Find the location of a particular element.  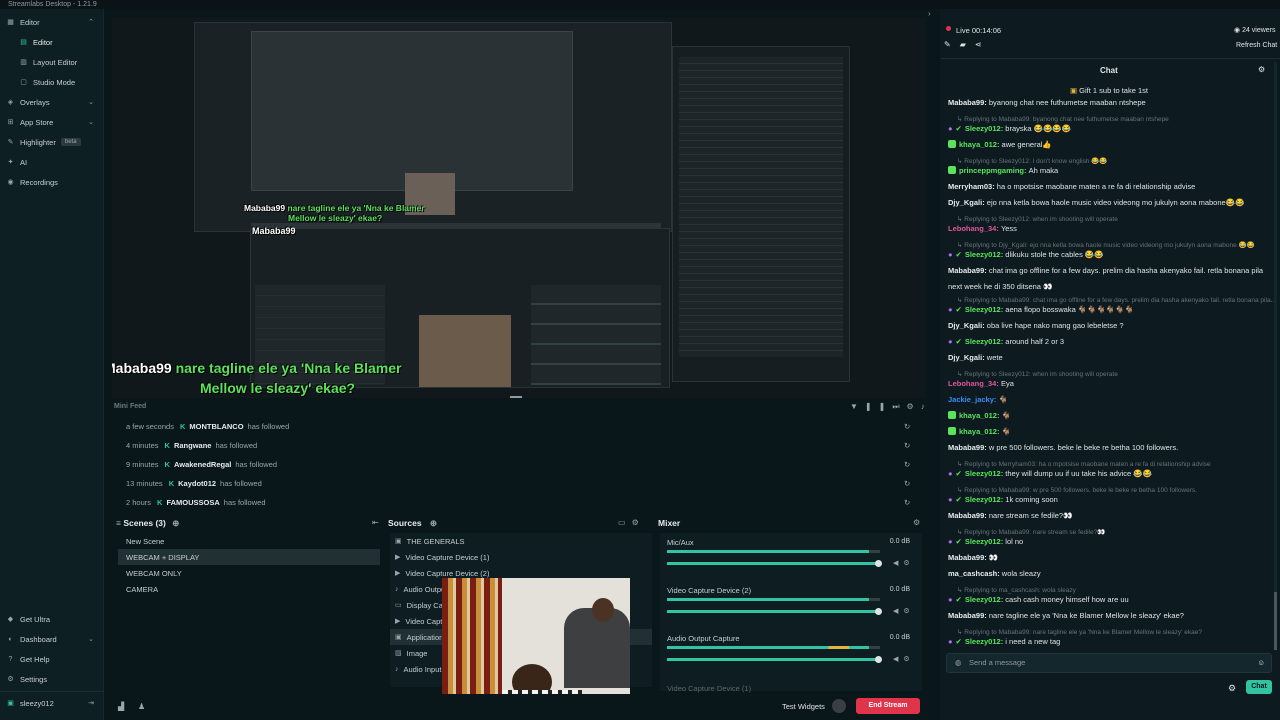

source-item: ▶ Video Capture Device (1) is located at coordinates (521, 557).